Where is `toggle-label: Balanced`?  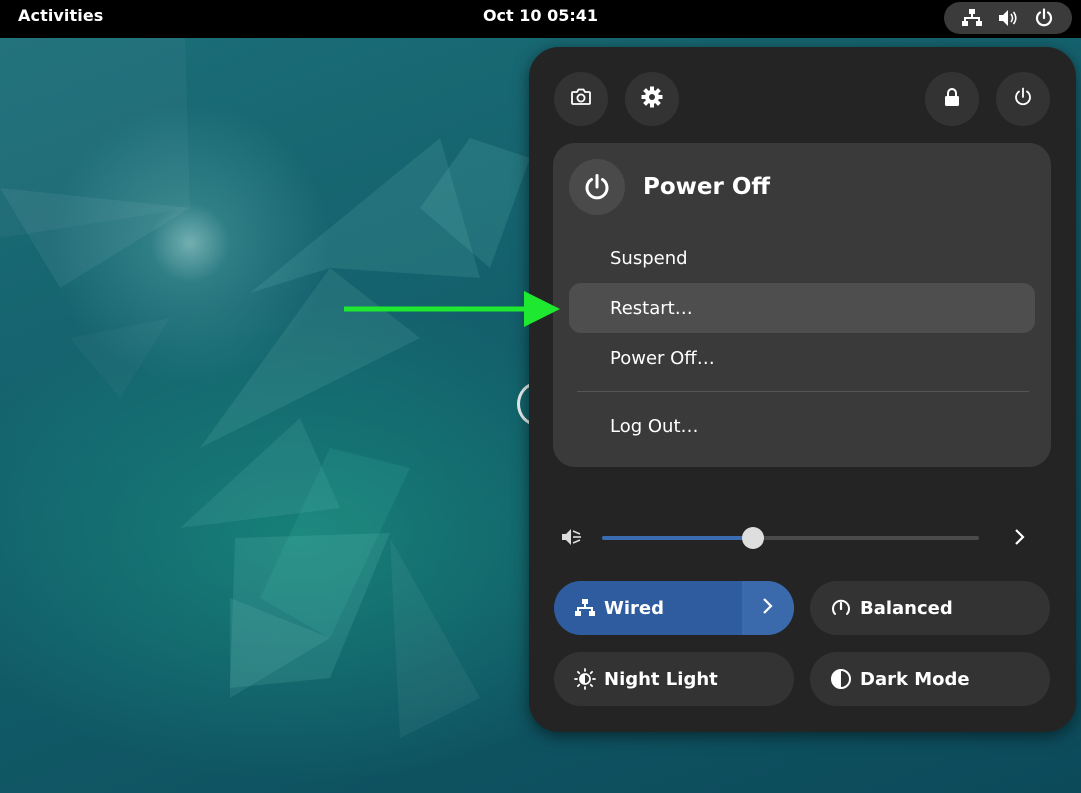
toggle-label: Balanced is located at coordinates (906, 608).